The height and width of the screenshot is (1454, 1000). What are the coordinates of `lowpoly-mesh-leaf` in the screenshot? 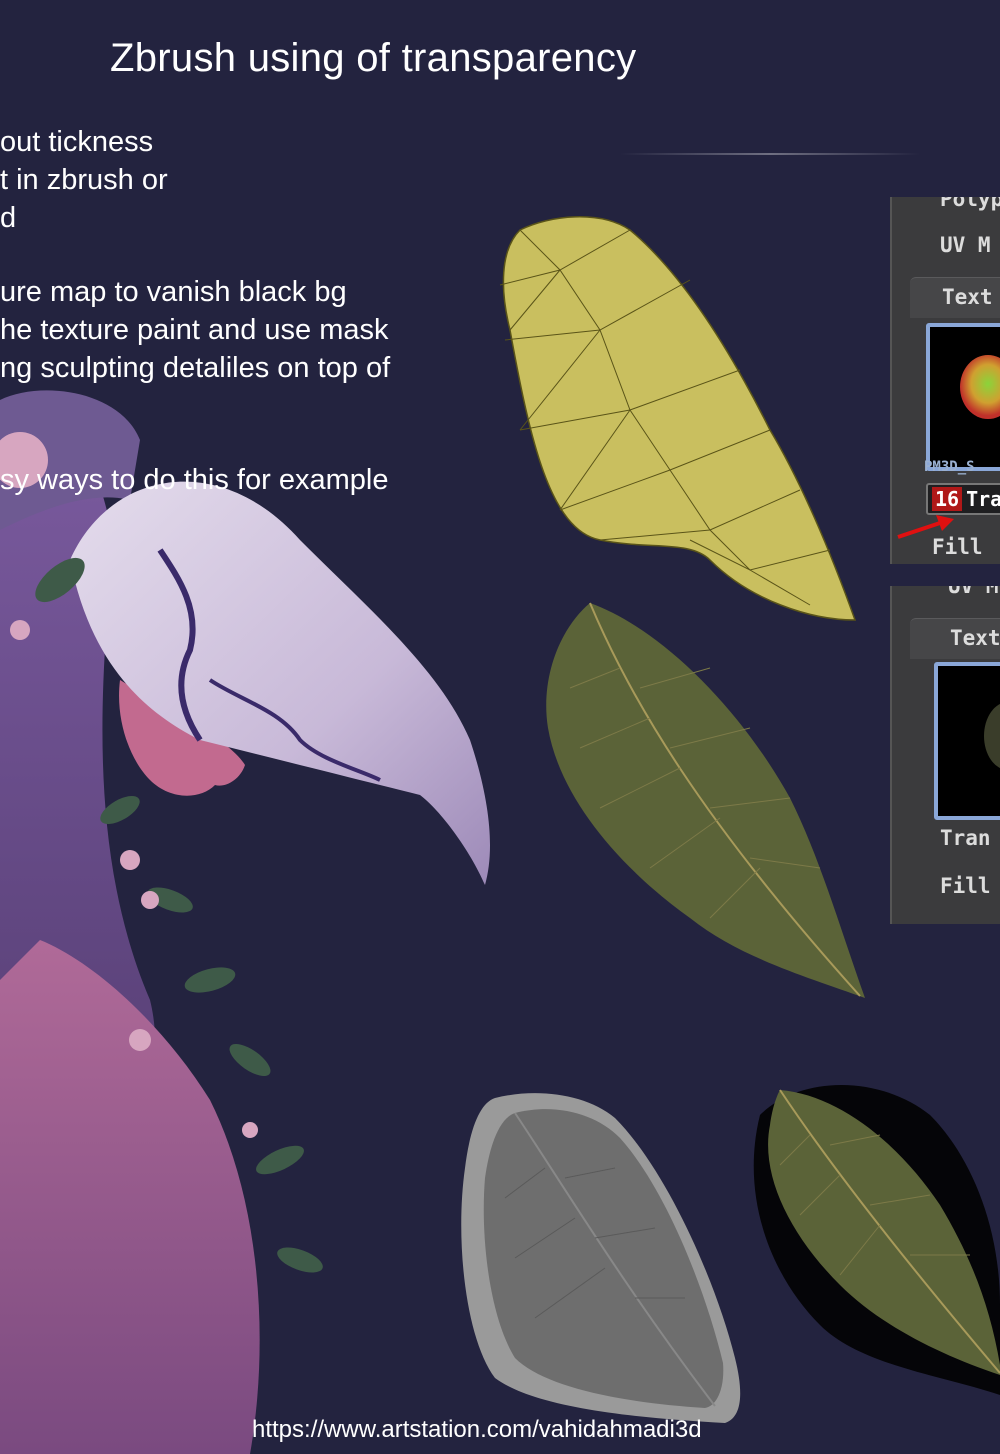 It's located at (678, 418).